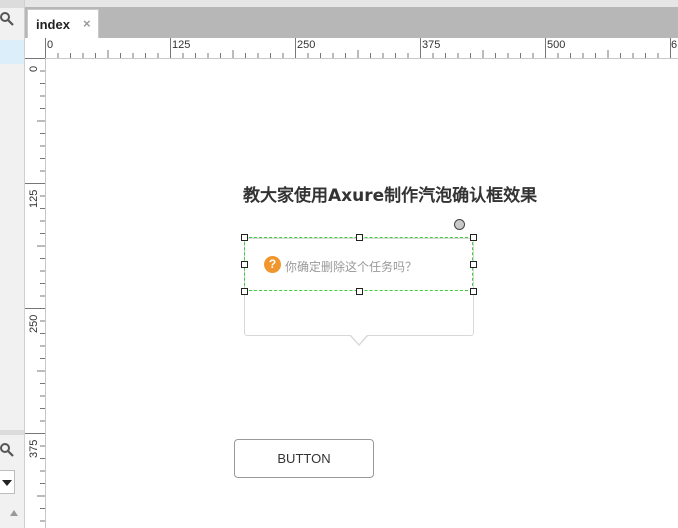  I want to click on ruler-corner, so click(35, 48).